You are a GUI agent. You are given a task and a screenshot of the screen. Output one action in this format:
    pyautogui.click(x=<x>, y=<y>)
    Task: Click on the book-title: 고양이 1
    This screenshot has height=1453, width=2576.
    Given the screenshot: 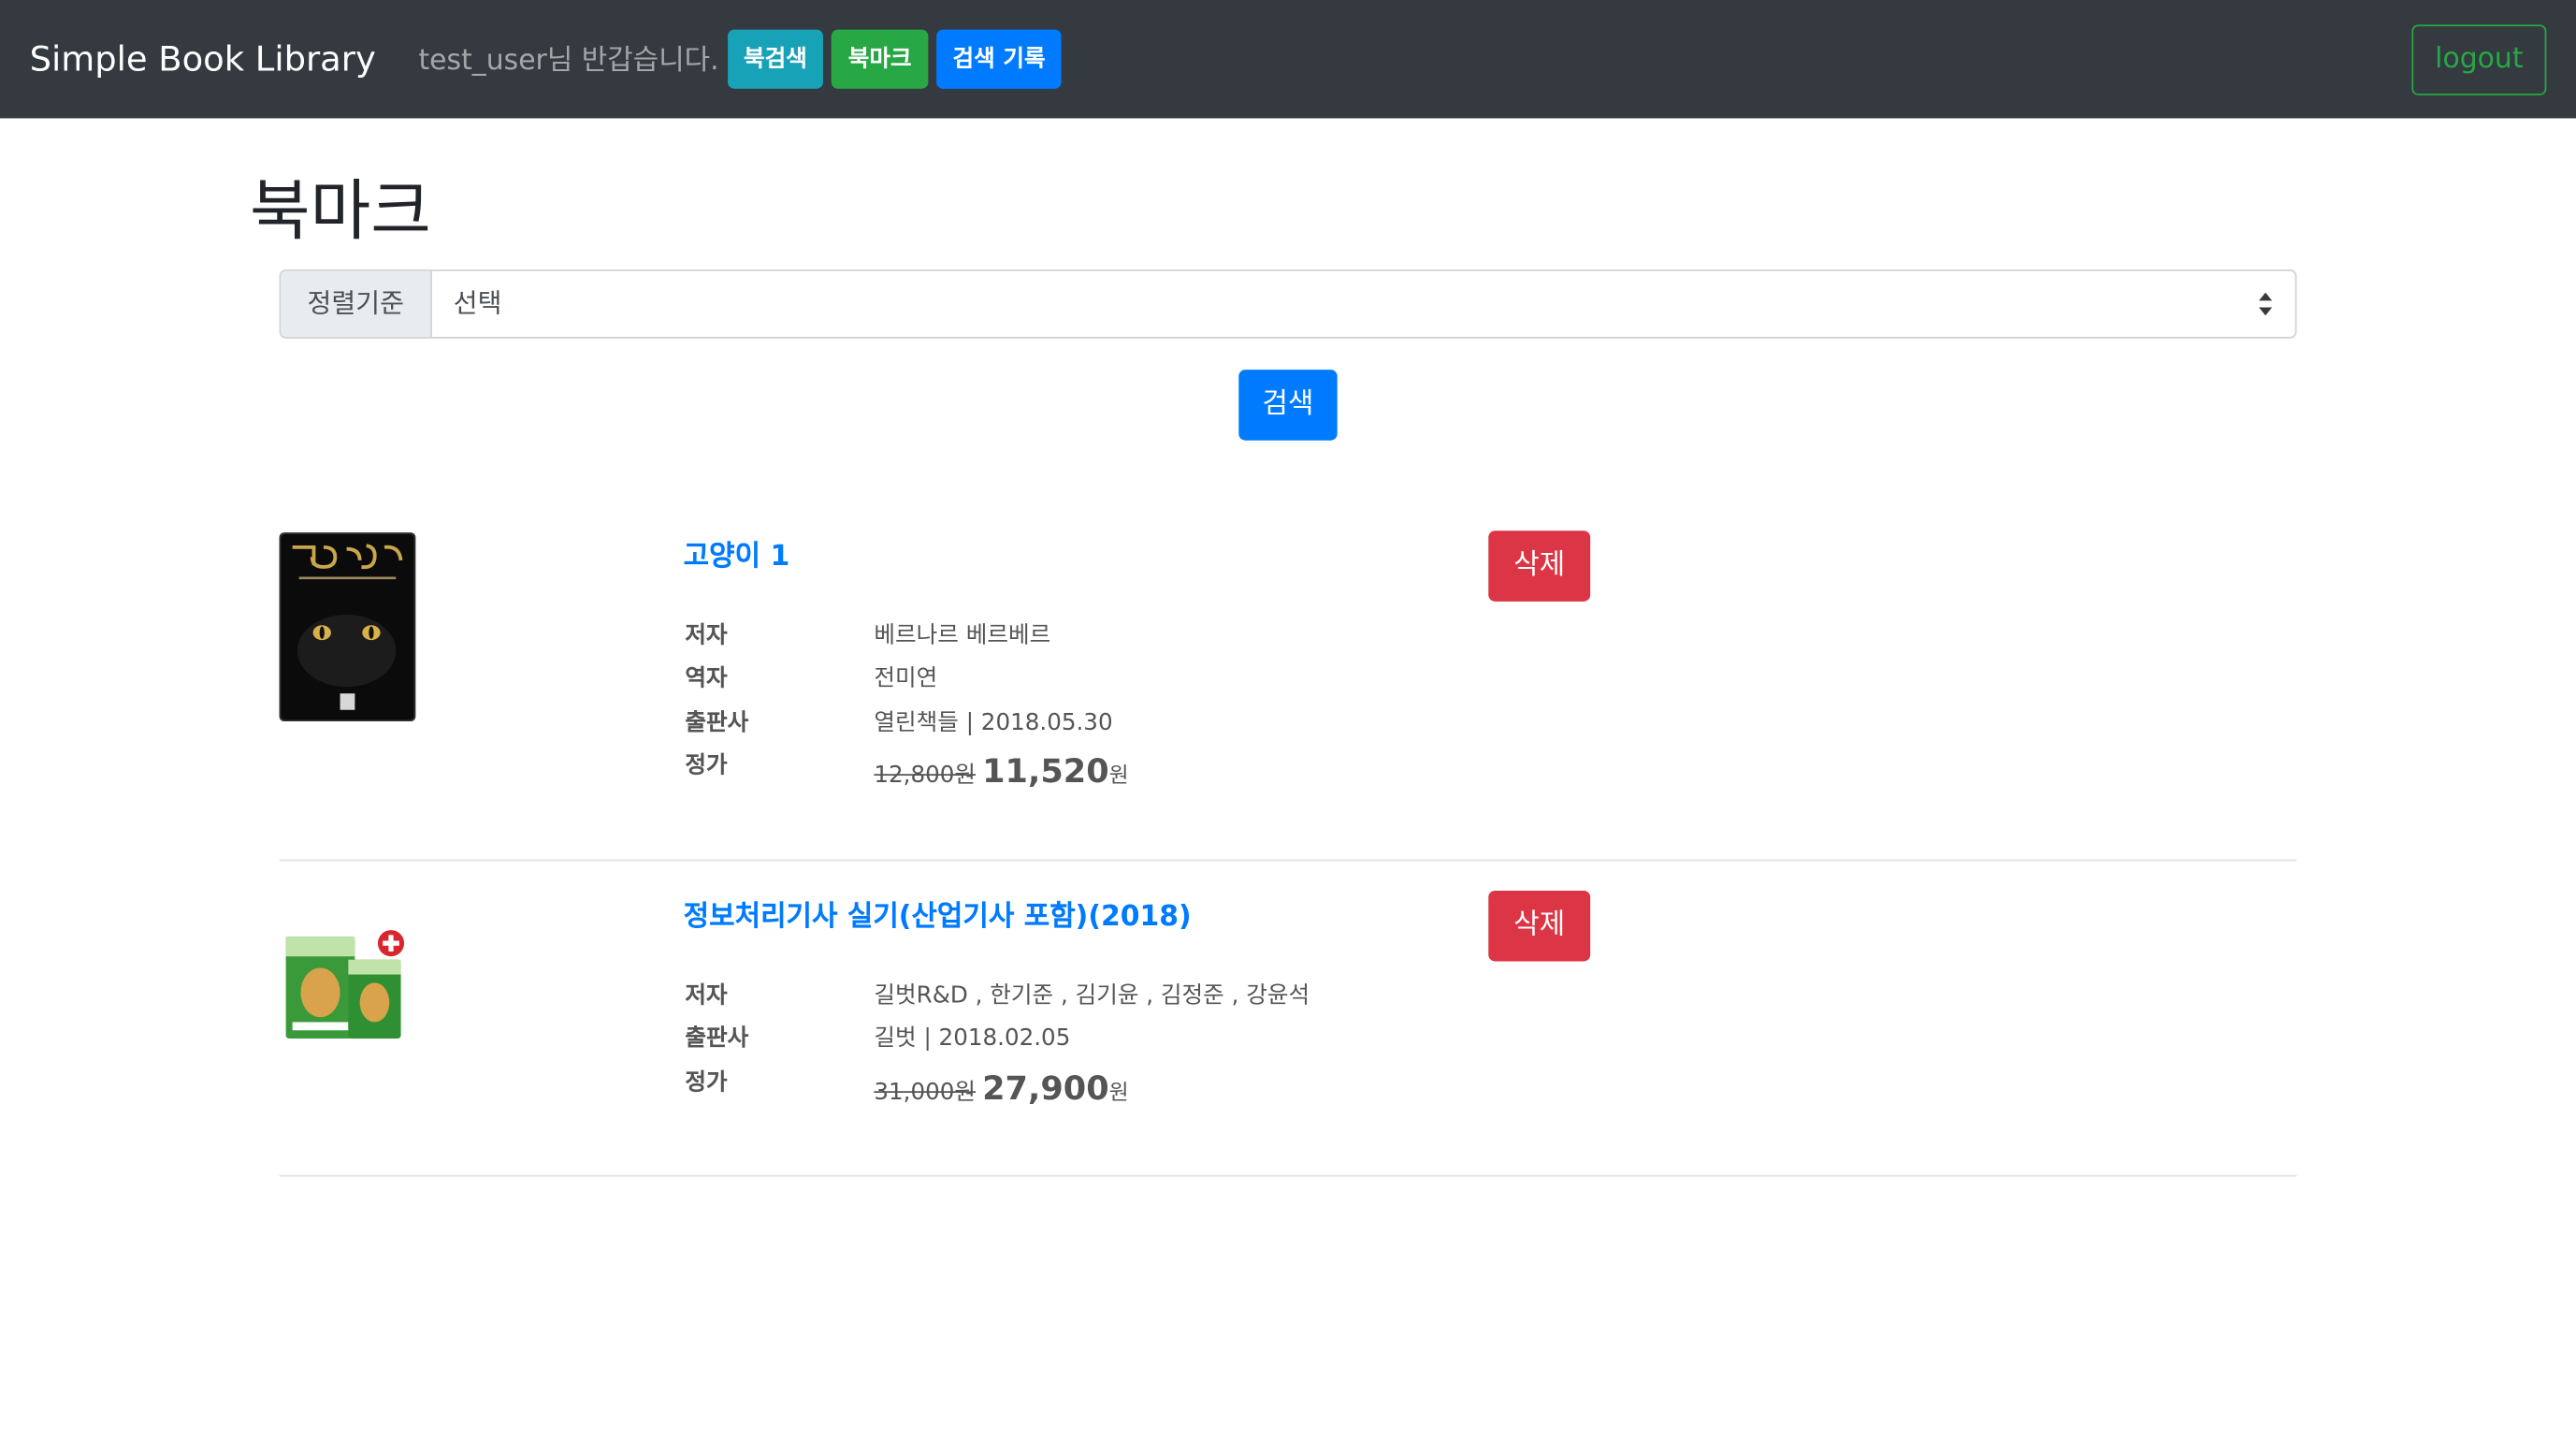 What is the action you would take?
    pyautogui.click(x=737, y=553)
    